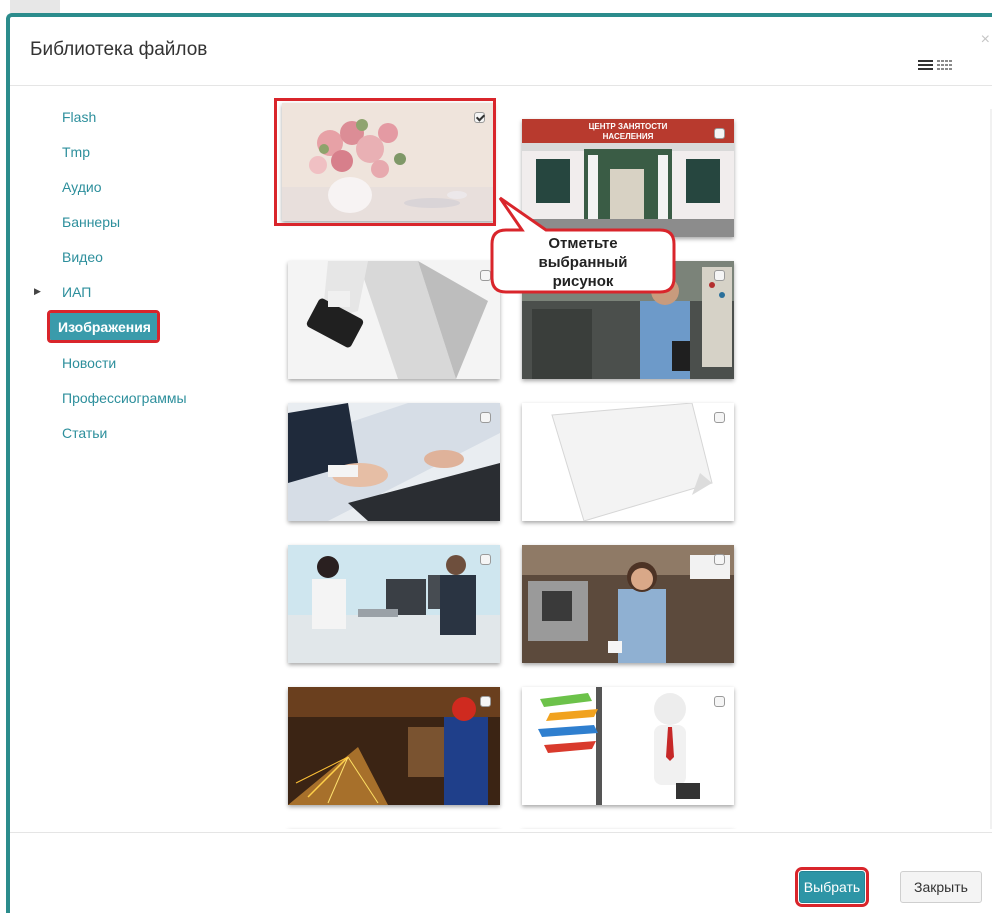 The height and width of the screenshot is (923, 992). I want to click on callout-bubble: Отметьте выбранный рисунок, so click(583, 246).